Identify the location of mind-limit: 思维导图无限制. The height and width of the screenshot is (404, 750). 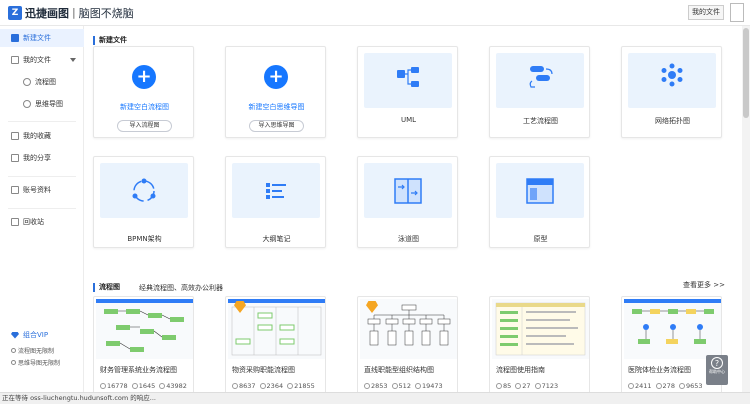
(35, 362).